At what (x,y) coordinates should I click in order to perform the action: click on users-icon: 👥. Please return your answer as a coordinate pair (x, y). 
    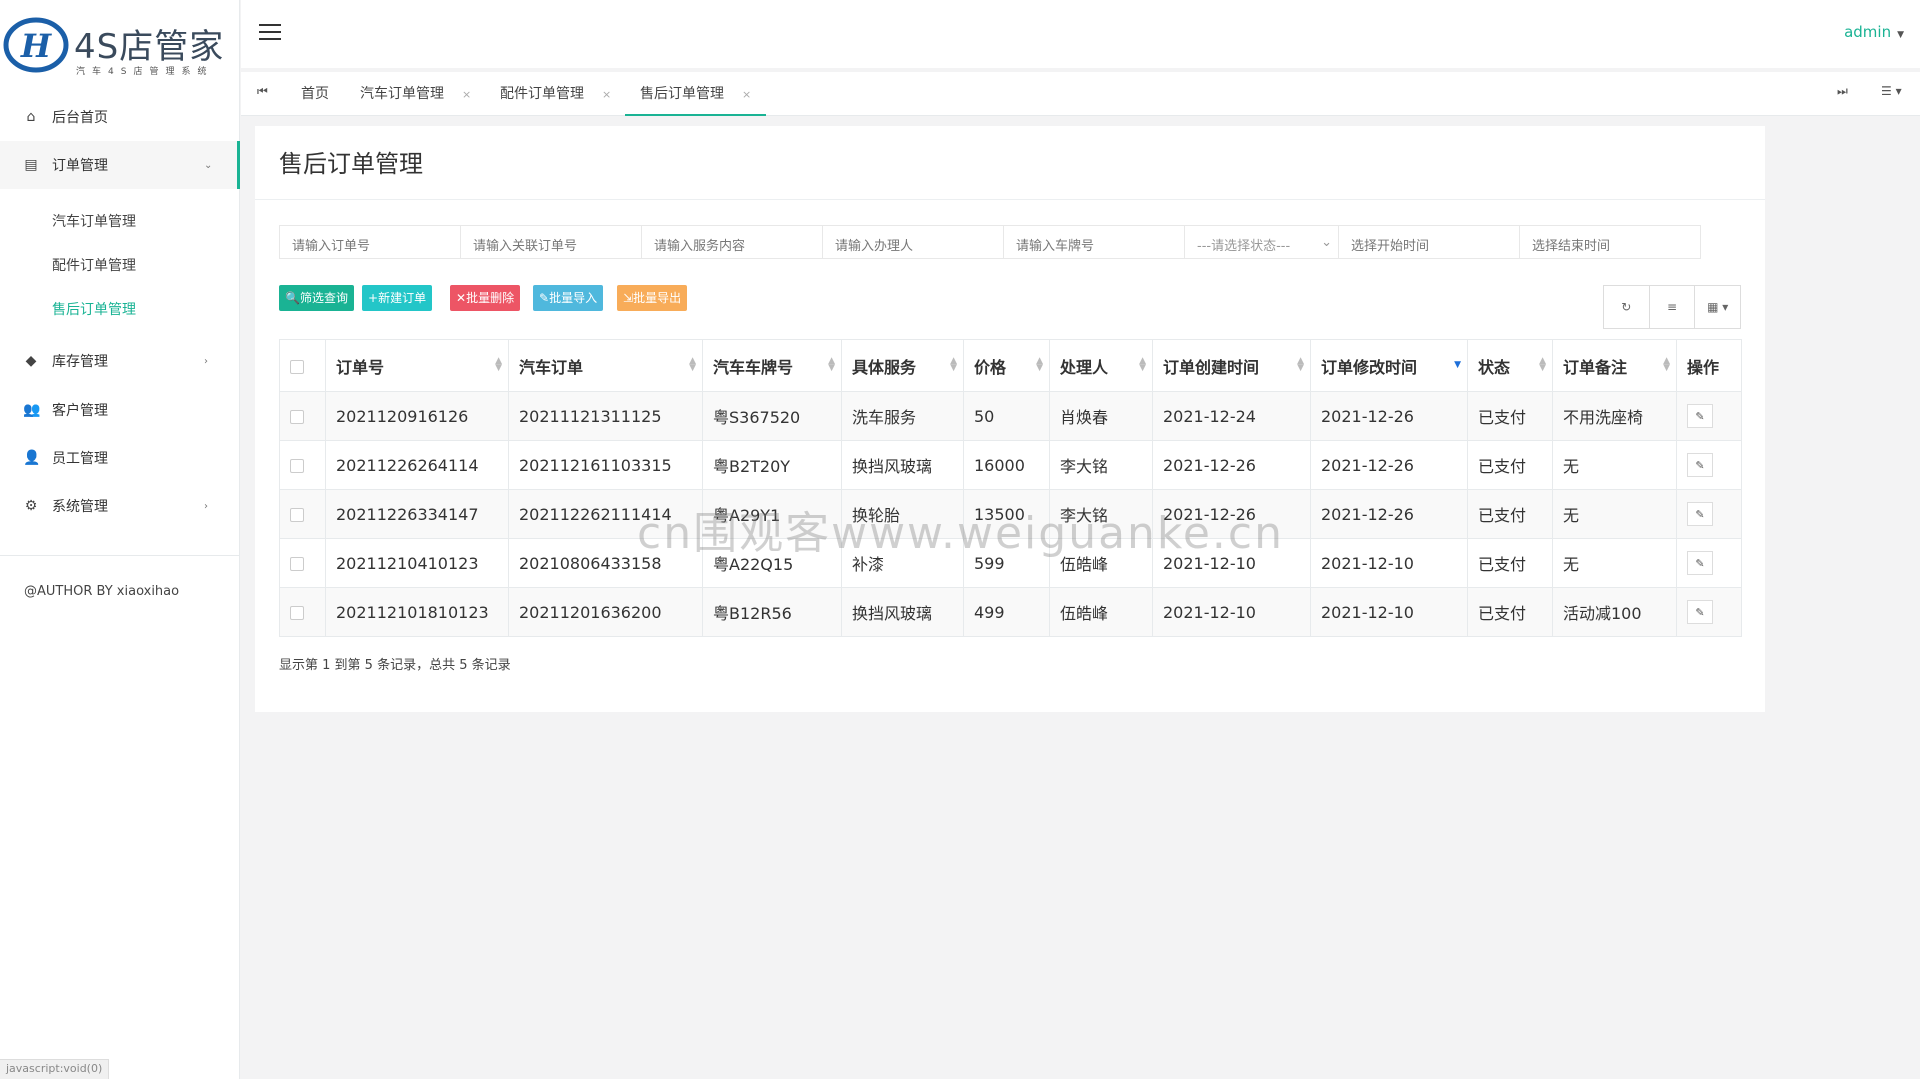
    Looking at the image, I should click on (32, 410).